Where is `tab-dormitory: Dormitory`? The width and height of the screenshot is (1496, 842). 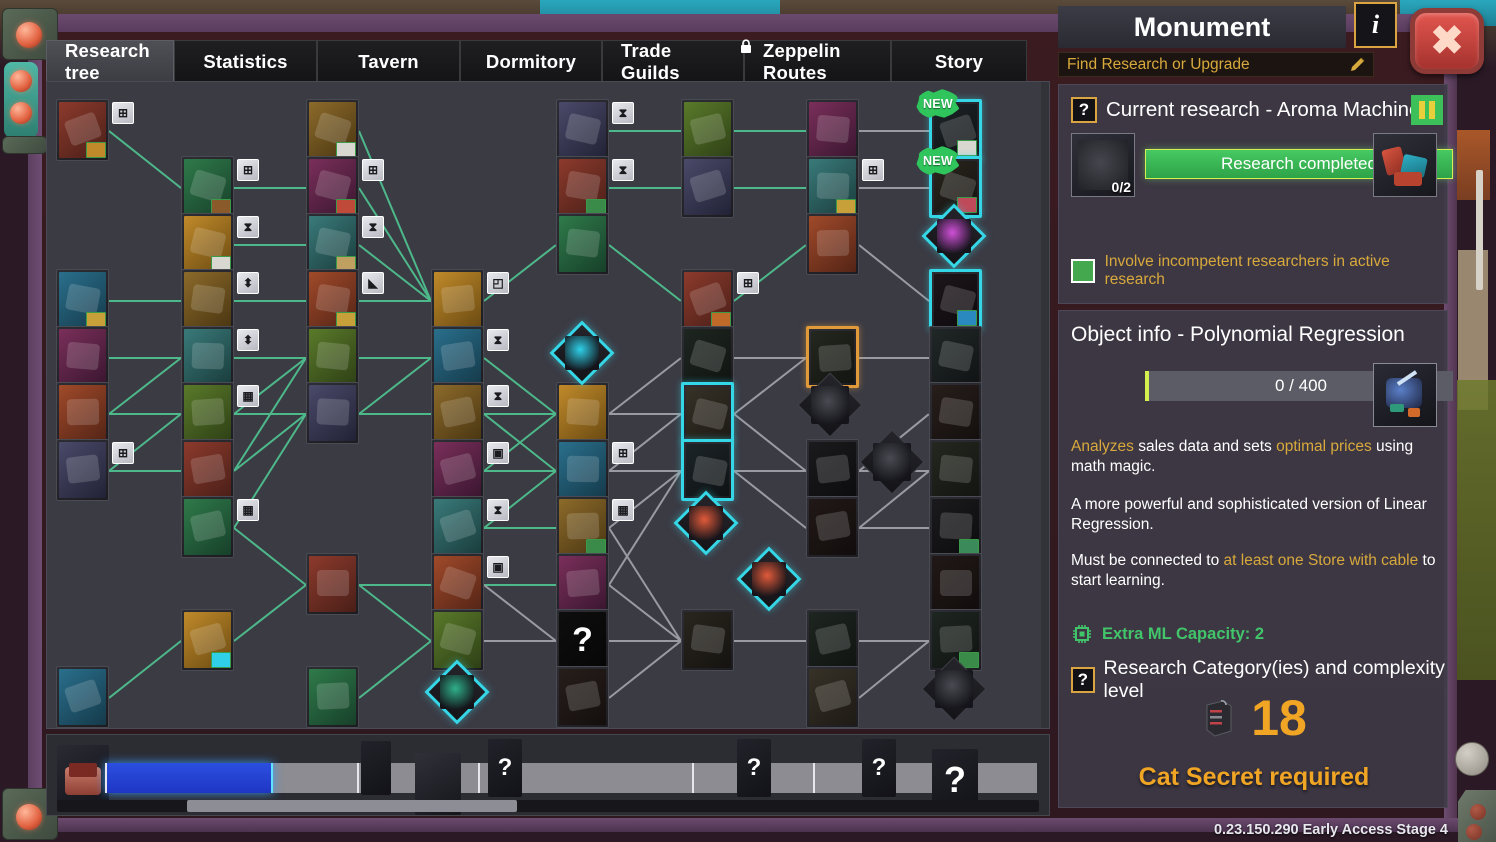
tab-dormitory: Dormitory is located at coordinates (531, 61).